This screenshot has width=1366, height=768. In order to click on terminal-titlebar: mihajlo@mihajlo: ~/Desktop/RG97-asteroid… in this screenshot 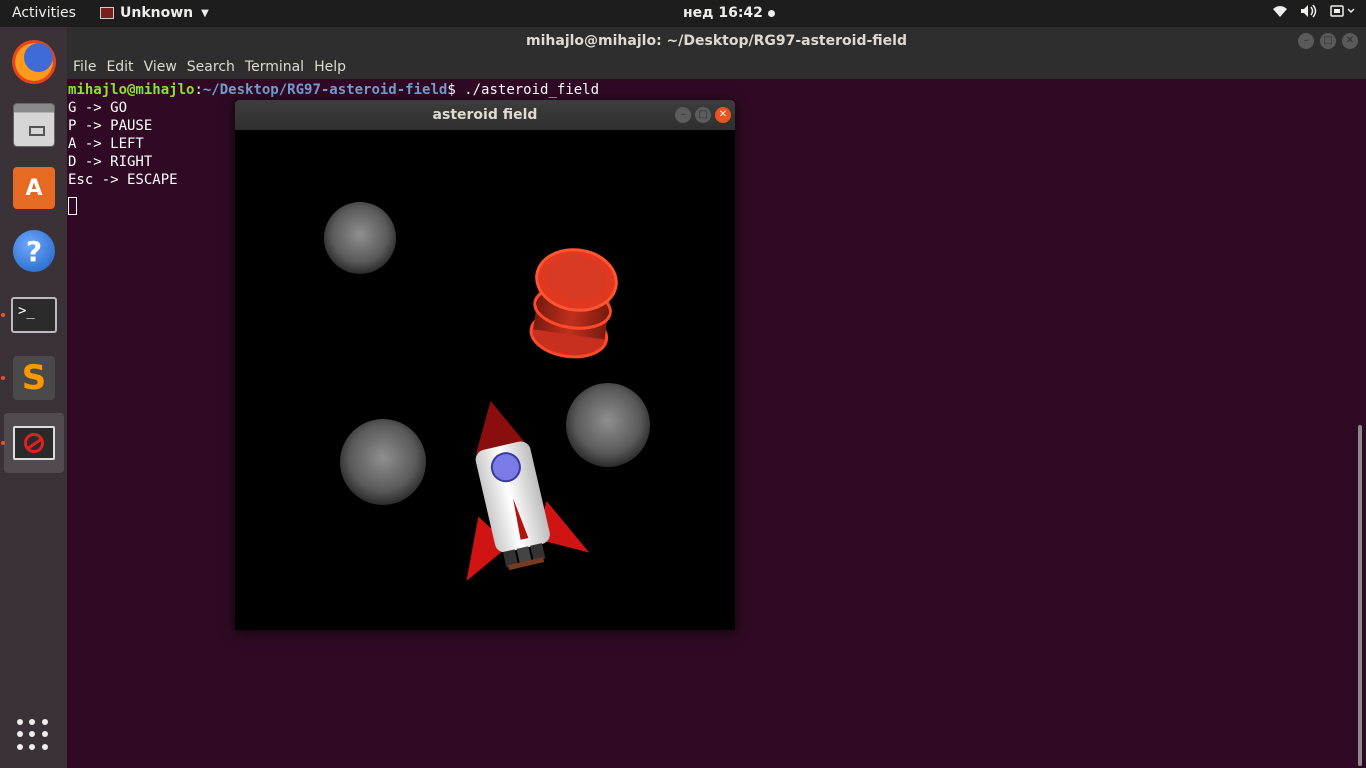, I will do `click(716, 41)`.